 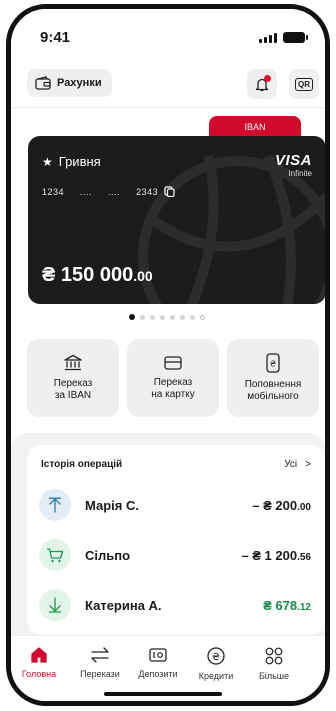 What do you see at coordinates (47, 161) in the screenshot?
I see `star-icon: ★` at bounding box center [47, 161].